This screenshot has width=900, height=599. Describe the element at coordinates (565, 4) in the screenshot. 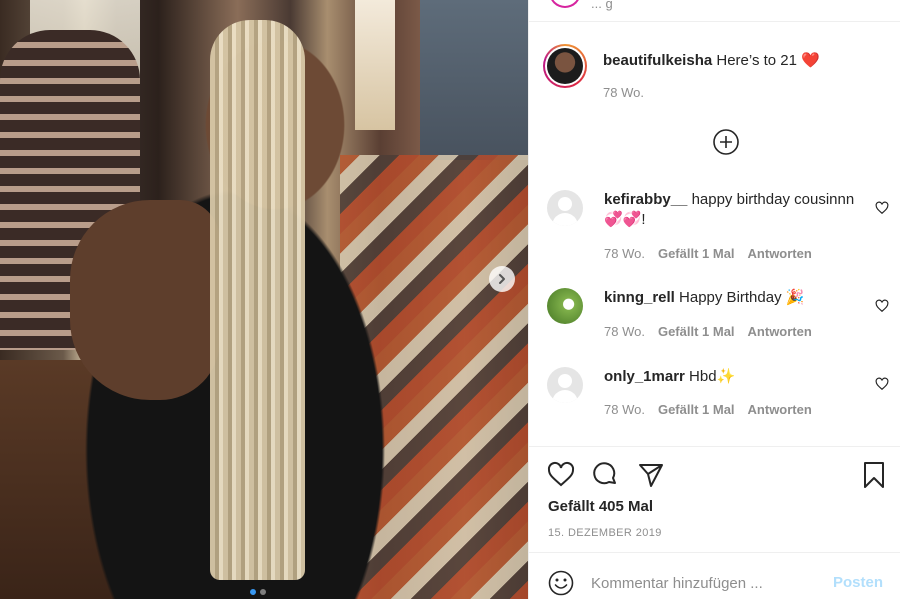

I see `header-avatar` at that location.